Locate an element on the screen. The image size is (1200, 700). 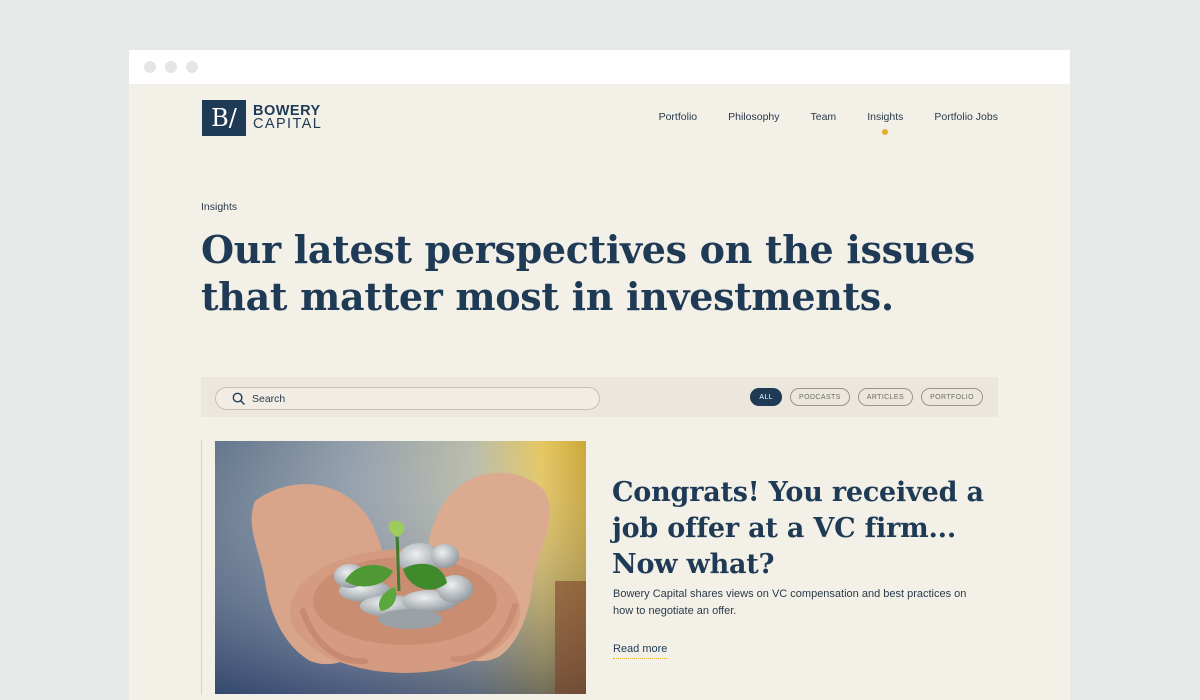
filter-pills: ALL PODCASTS ARTICLES PORTFOLIO is located at coordinates (866, 397).